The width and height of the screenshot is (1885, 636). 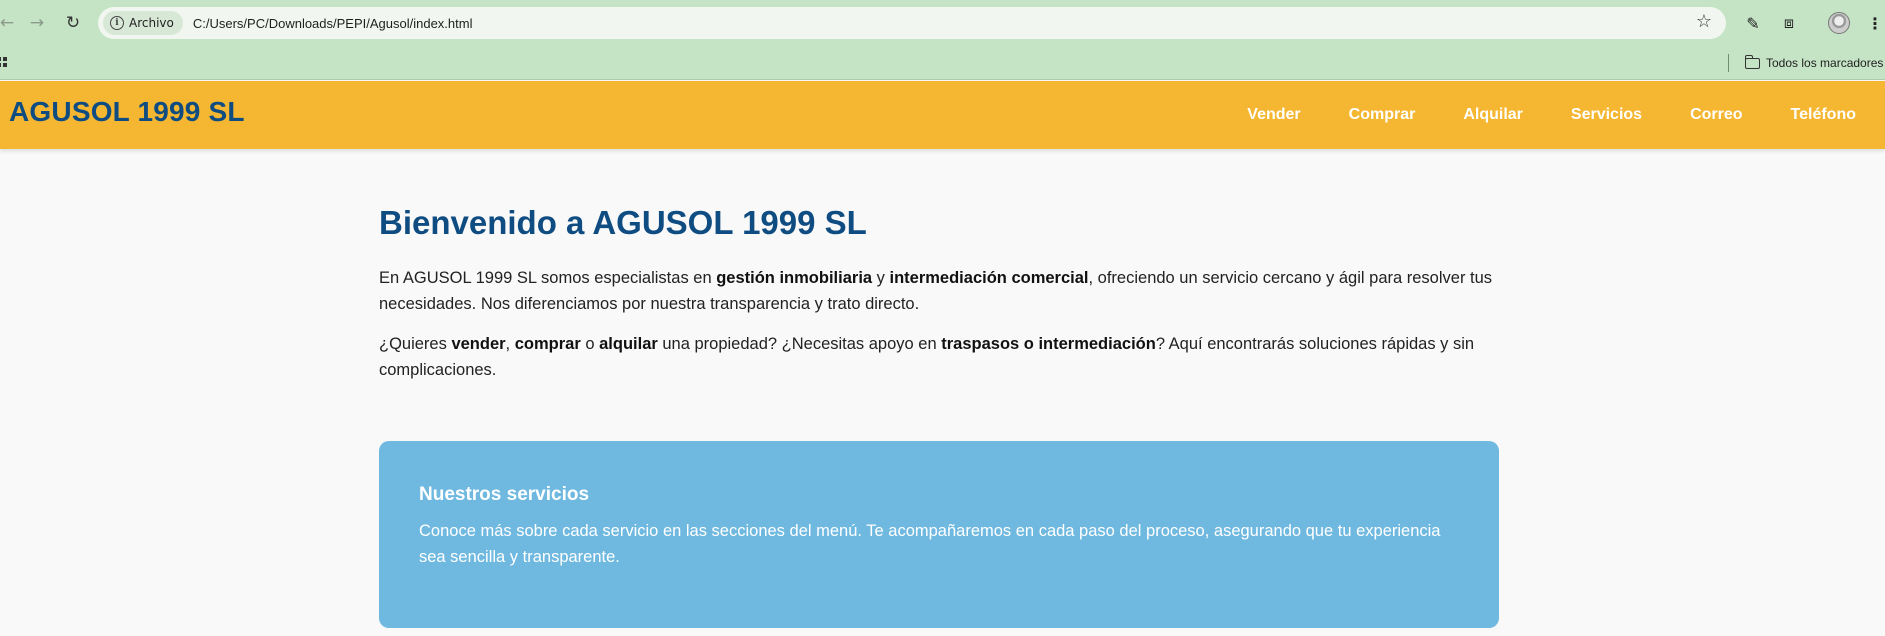 What do you see at coordinates (1382, 115) in the screenshot?
I see `nav-link-comprar: Comprar` at bounding box center [1382, 115].